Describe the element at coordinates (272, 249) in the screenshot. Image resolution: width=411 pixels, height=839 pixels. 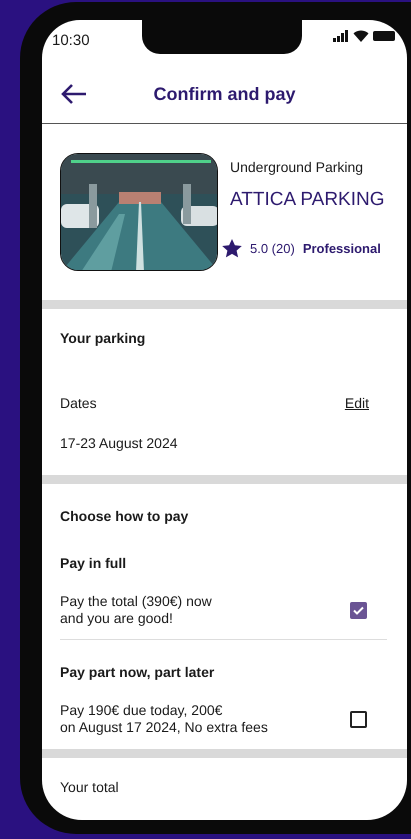
I see `rating-text: 5.0 (20)` at that location.